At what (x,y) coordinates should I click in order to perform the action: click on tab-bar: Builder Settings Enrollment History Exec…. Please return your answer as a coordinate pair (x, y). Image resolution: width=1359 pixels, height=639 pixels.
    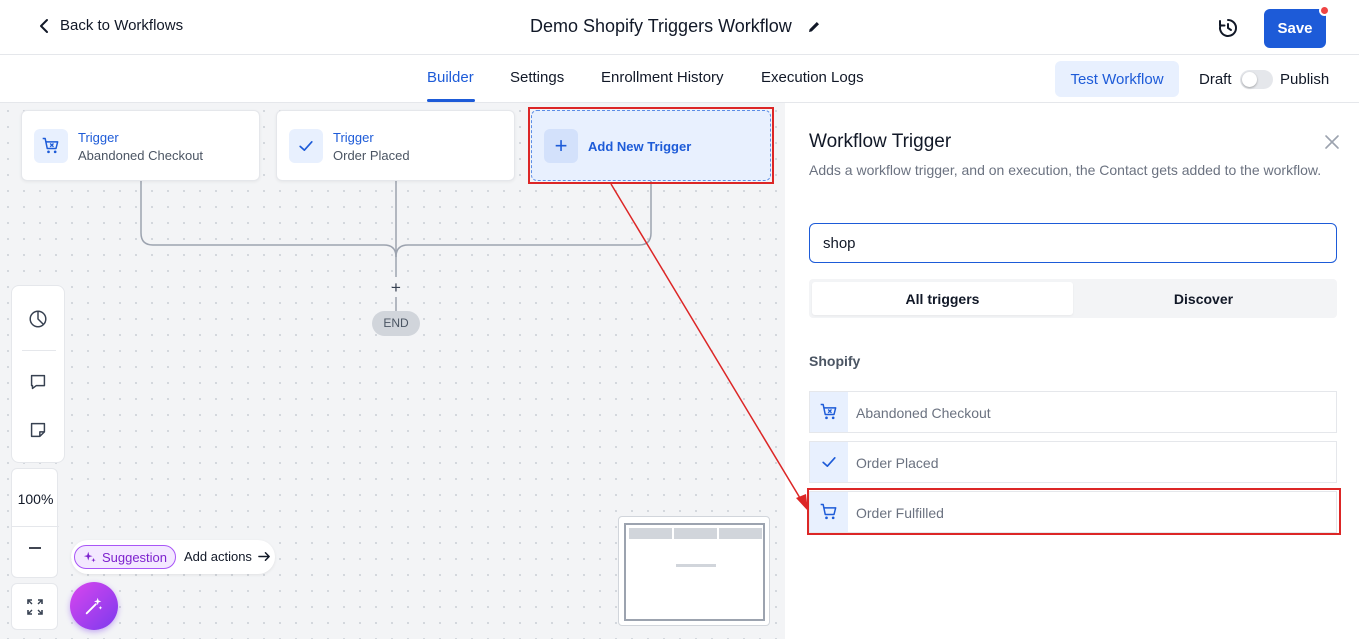
    Looking at the image, I should click on (679, 79).